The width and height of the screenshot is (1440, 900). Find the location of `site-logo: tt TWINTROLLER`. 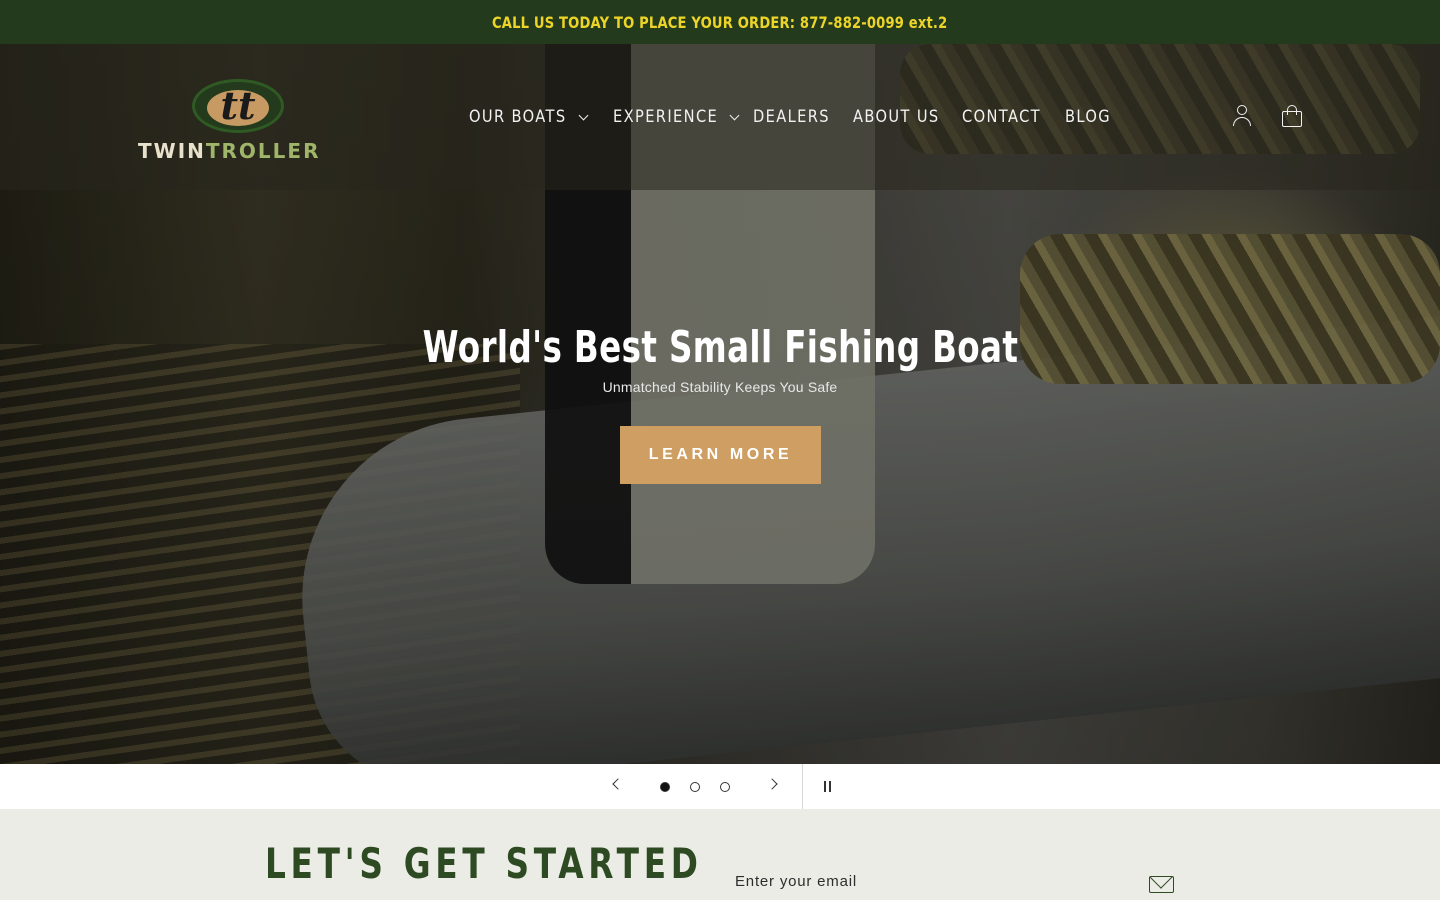

site-logo: tt TWINTROLLER is located at coordinates (236, 124).